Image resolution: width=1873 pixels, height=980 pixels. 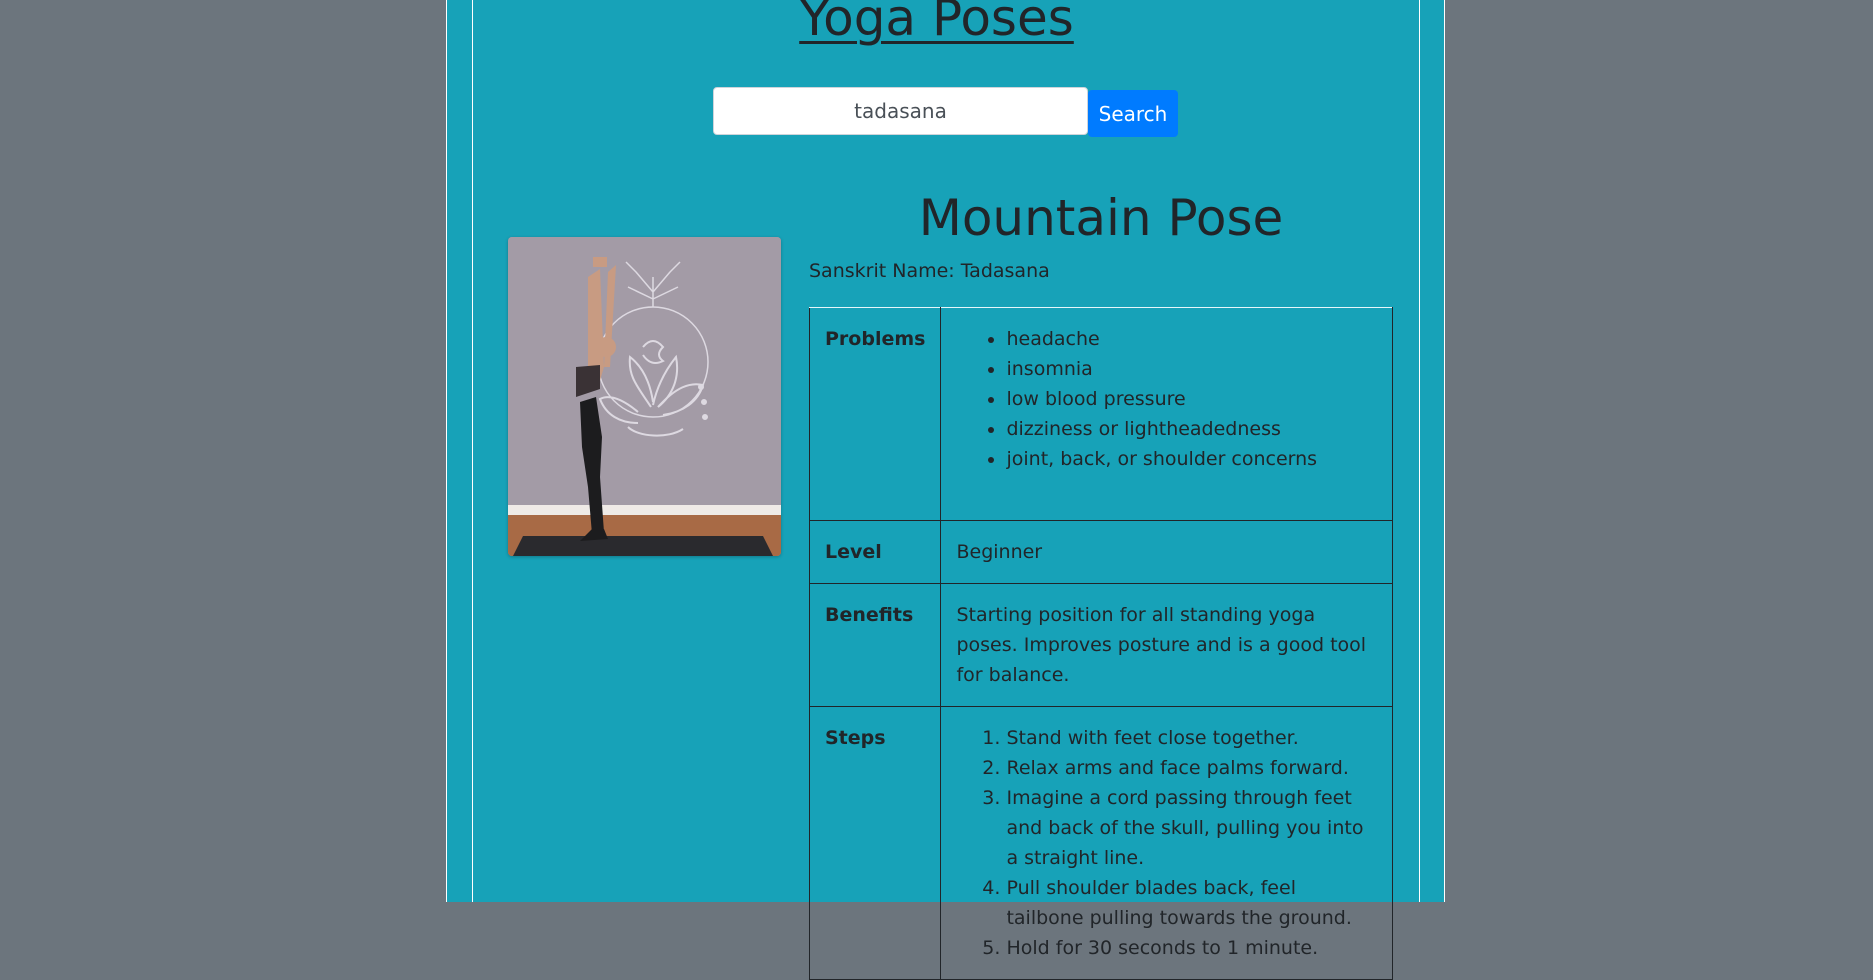 I want to click on pose-name: Mountain Pose, so click(x=1101, y=218).